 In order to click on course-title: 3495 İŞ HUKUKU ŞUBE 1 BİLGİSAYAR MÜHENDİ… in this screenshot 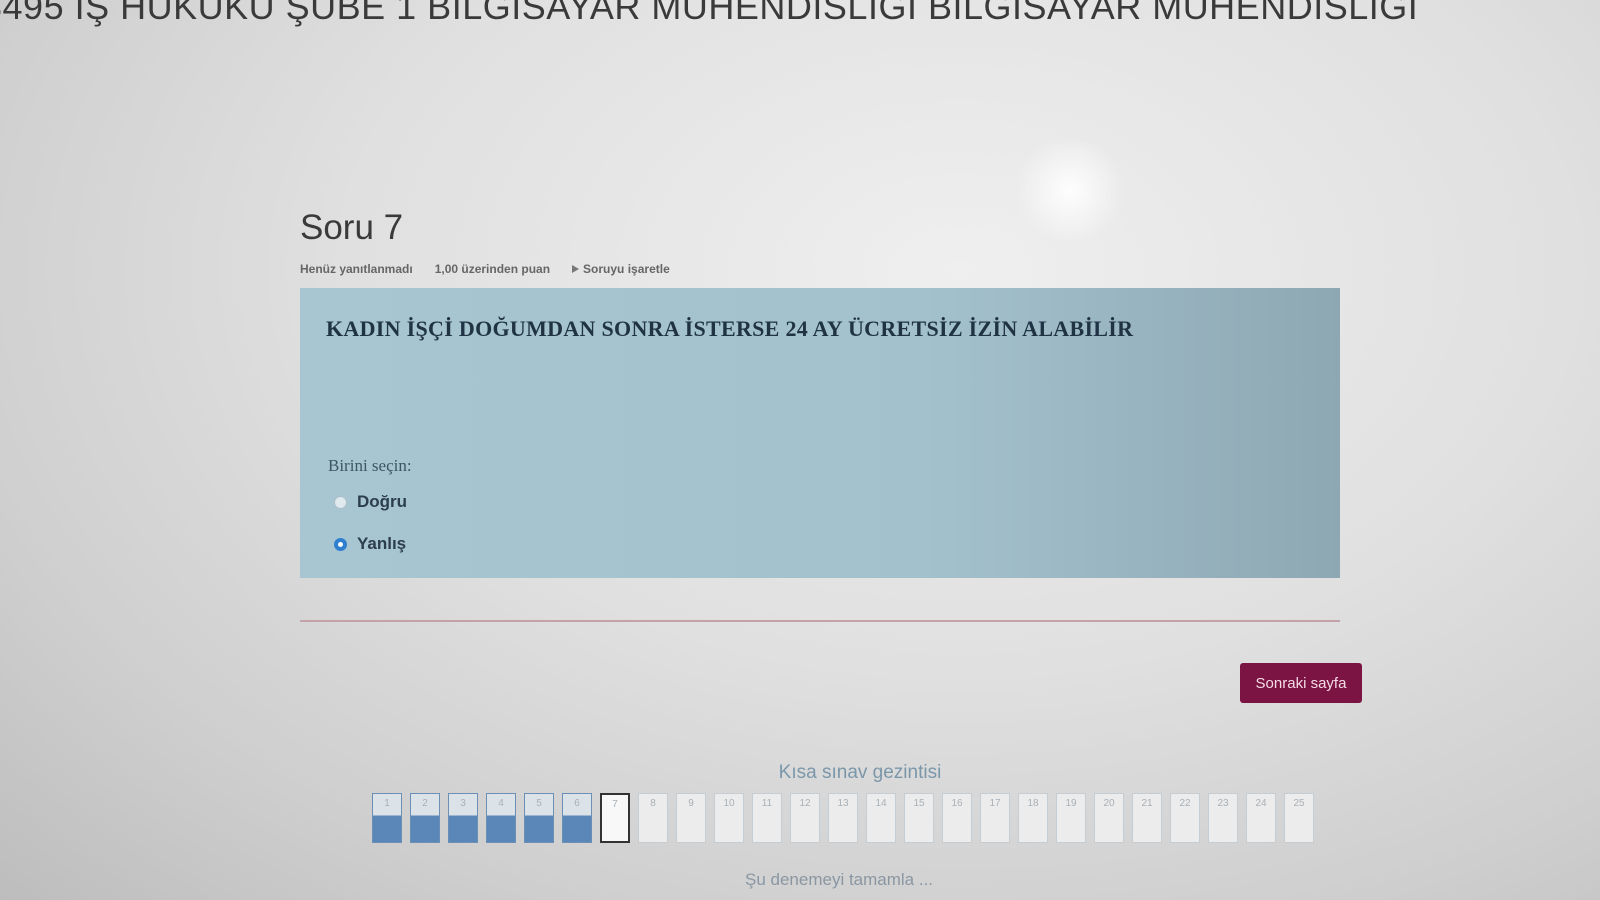, I will do `click(709, 13)`.